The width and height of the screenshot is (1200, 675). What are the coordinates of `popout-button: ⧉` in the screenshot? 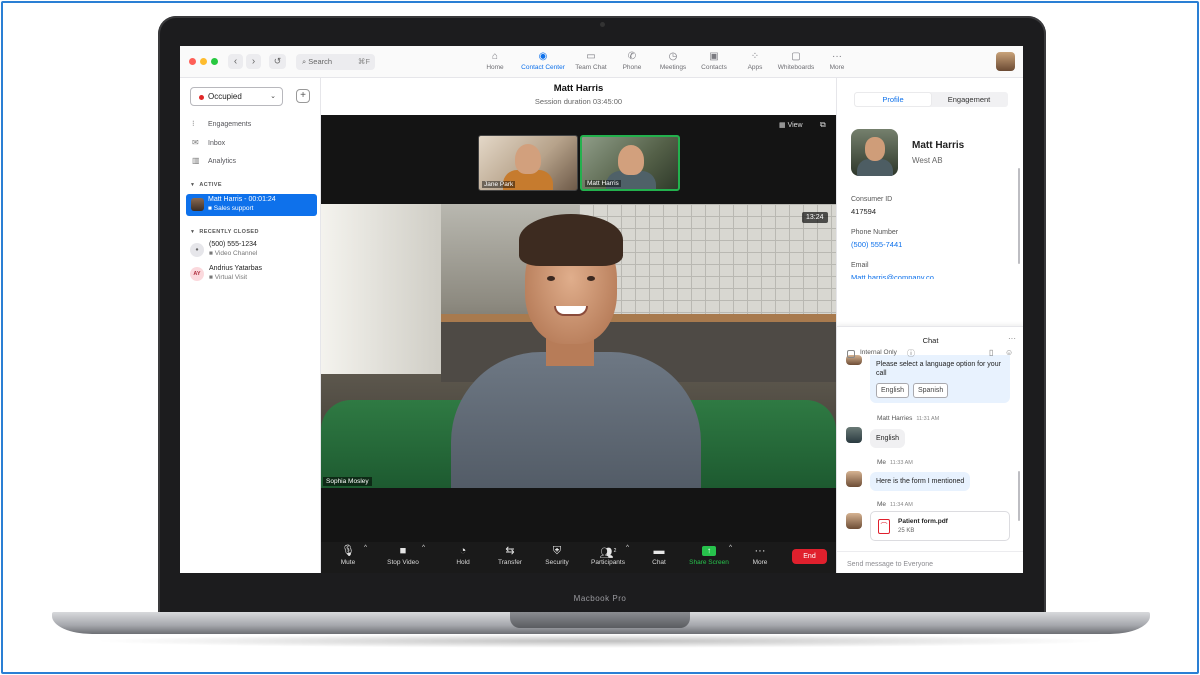 It's located at (823, 125).